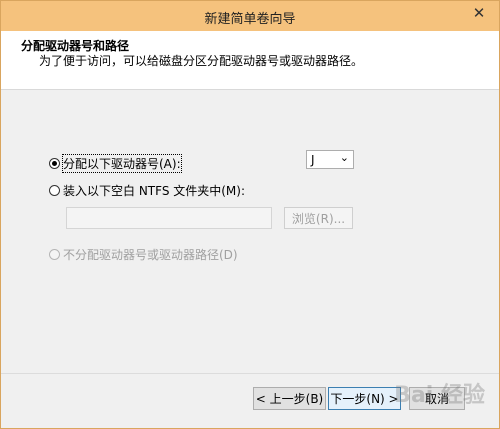  Describe the element at coordinates (122, 163) in the screenshot. I see `assign-letter-label: 分配以下驱动器号(A):` at that location.